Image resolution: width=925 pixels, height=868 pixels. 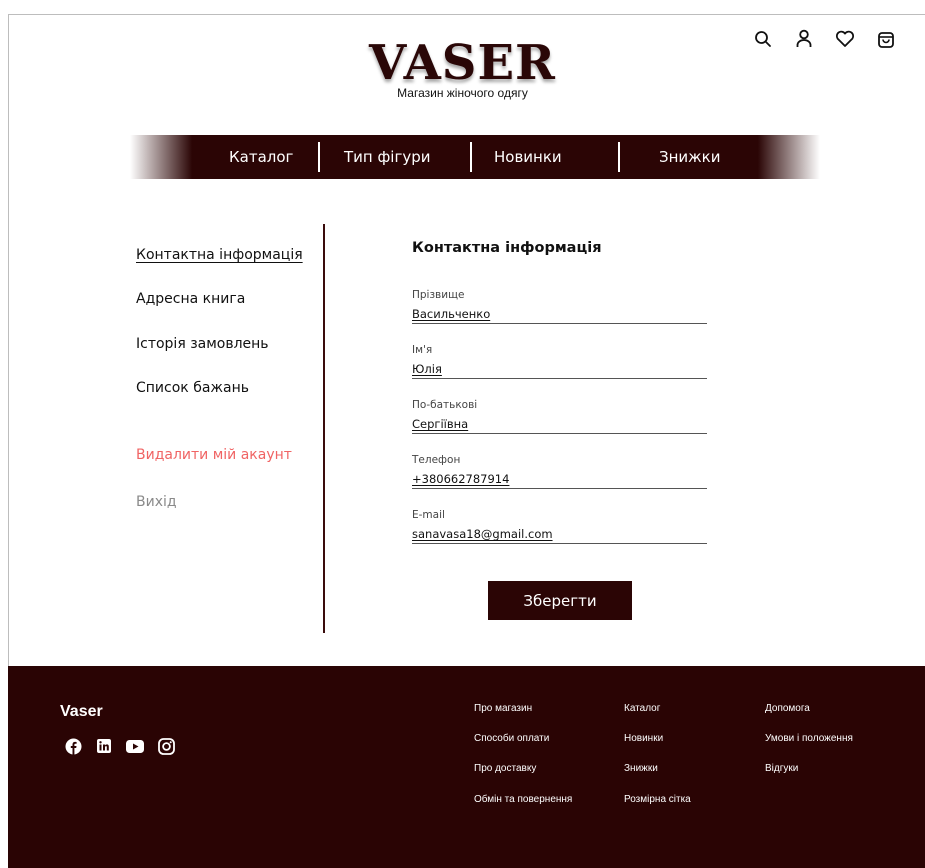 What do you see at coordinates (657, 799) in the screenshot?
I see `footer-link-size-chart: Розмірна сітка` at bounding box center [657, 799].